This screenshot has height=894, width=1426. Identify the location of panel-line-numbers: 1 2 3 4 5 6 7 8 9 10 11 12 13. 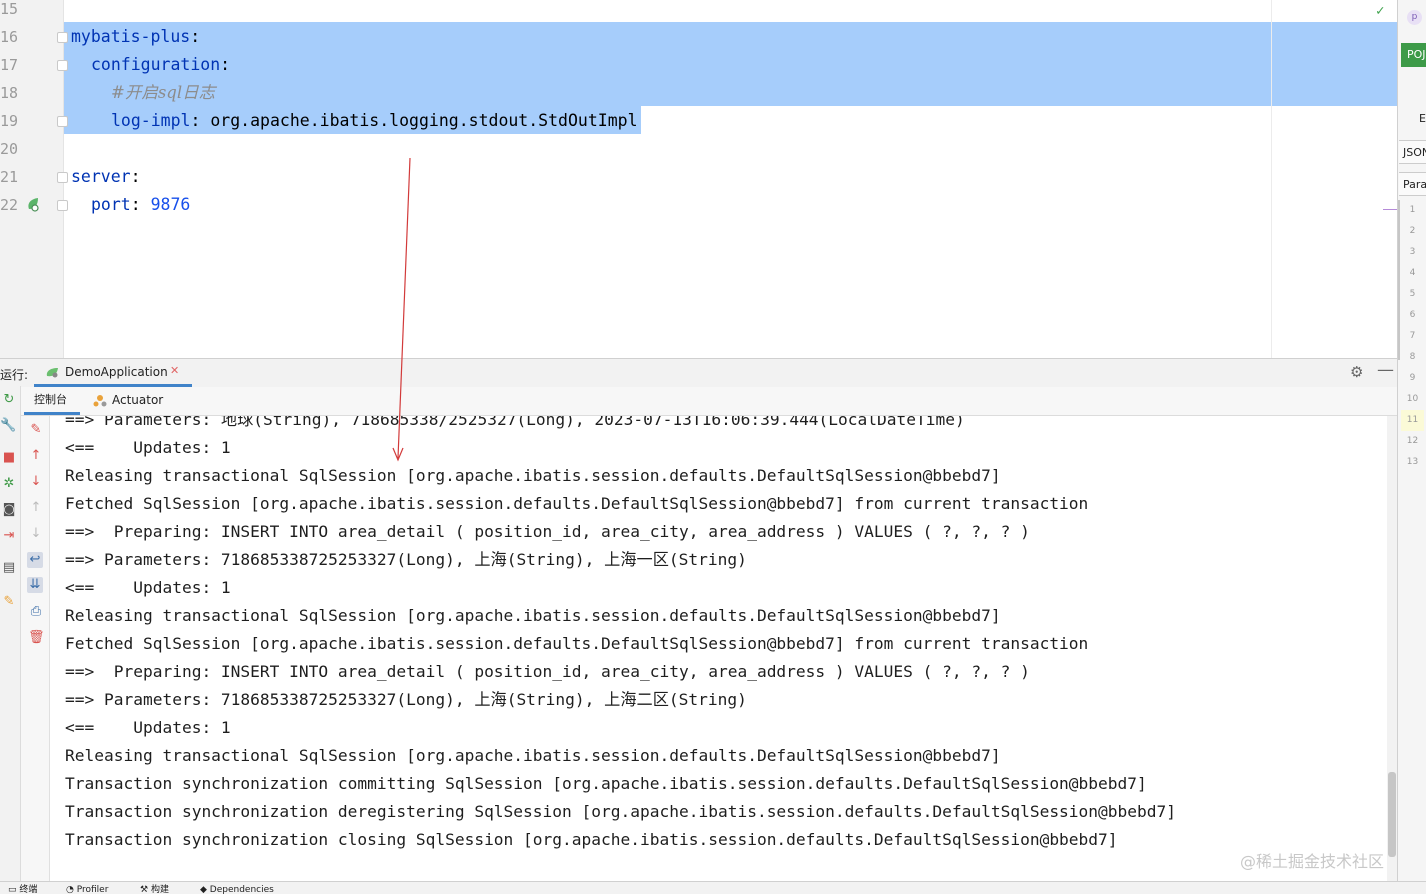
(1412, 336).